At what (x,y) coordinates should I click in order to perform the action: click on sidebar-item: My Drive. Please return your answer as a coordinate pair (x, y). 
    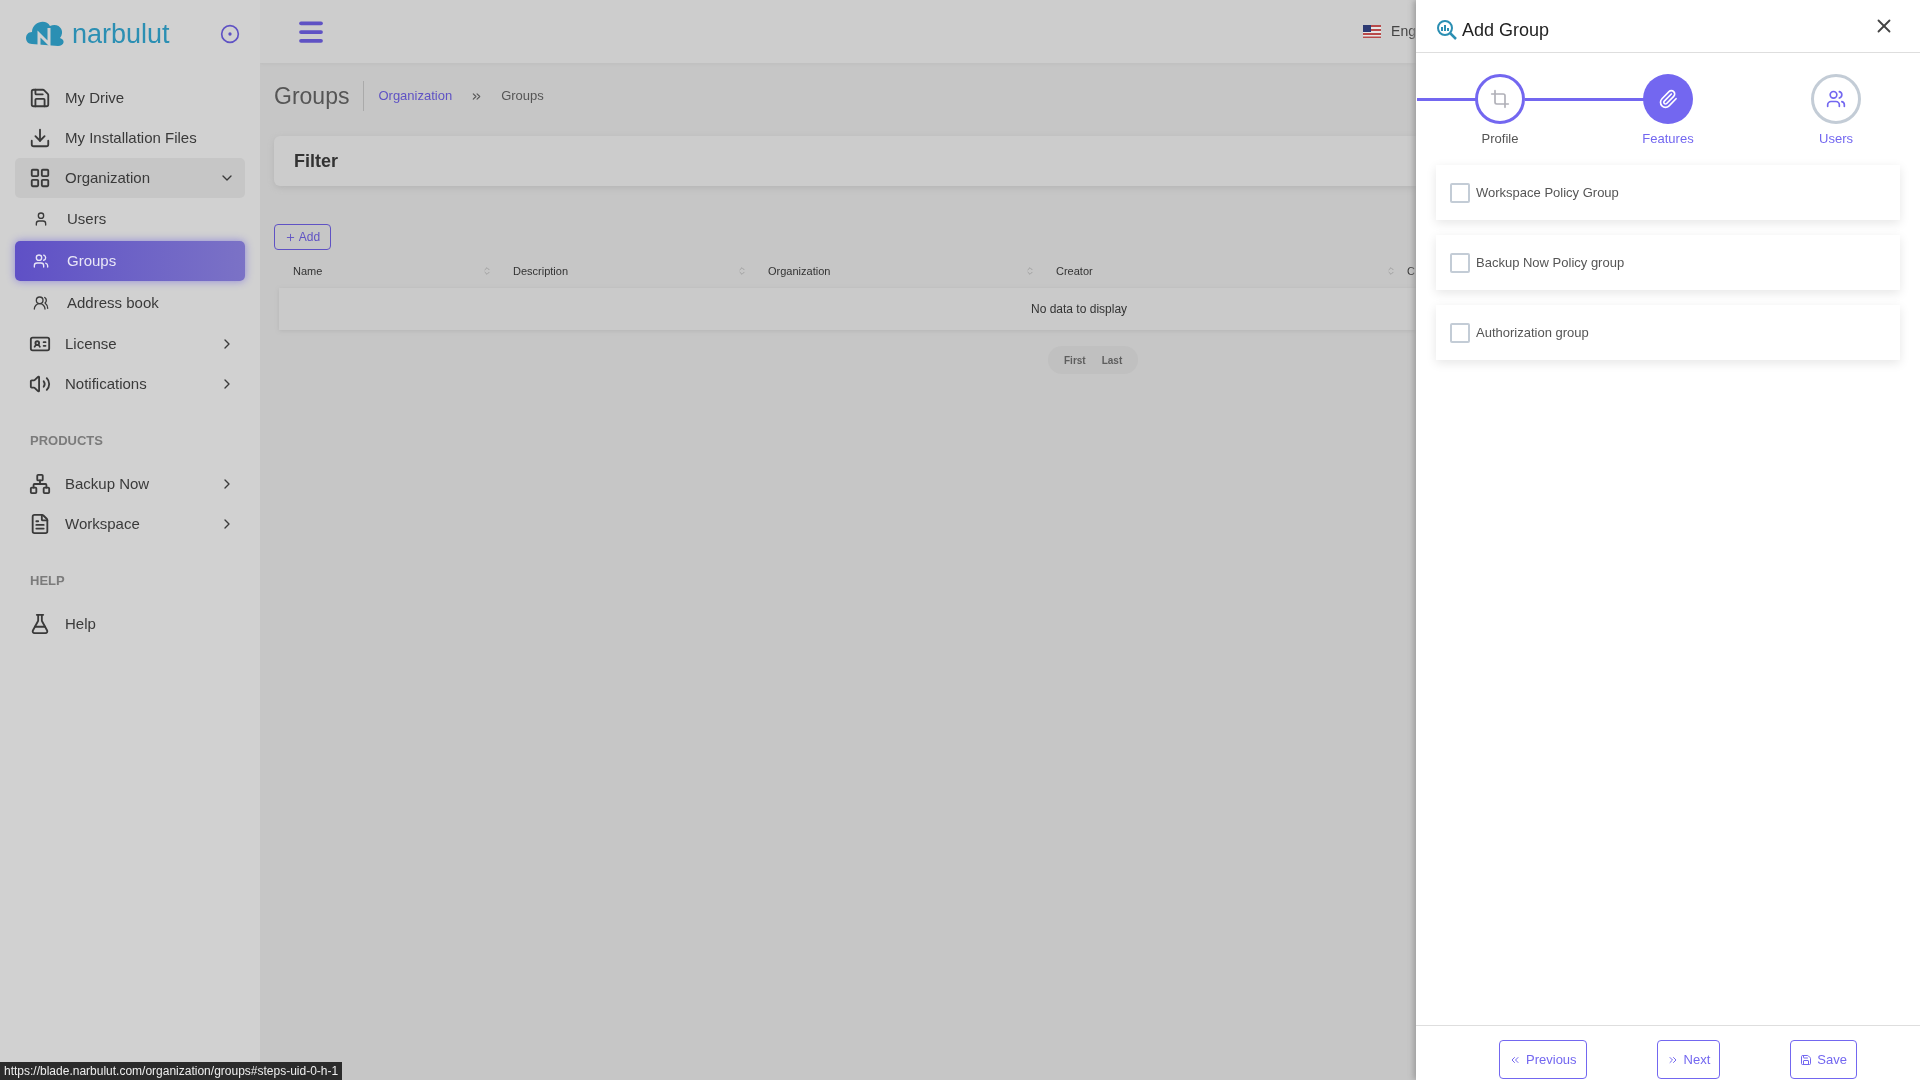
    Looking at the image, I should click on (130, 98).